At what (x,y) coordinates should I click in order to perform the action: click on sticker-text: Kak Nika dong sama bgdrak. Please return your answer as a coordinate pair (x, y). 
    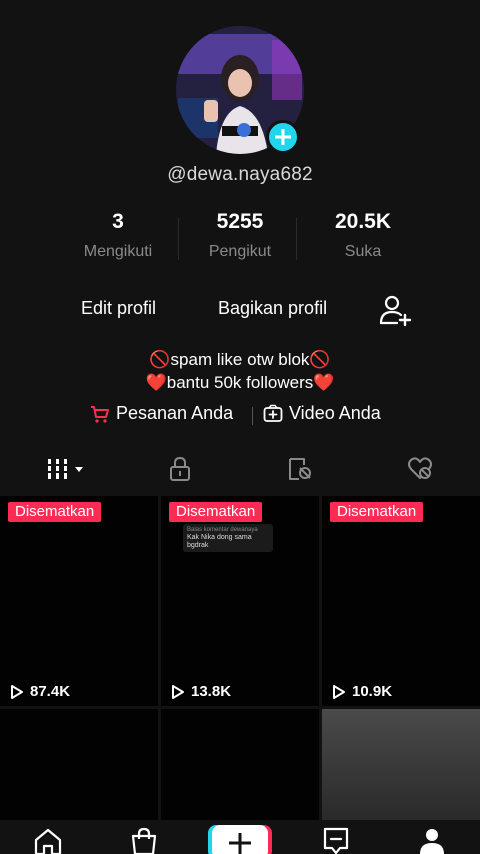
    Looking at the image, I should click on (219, 541).